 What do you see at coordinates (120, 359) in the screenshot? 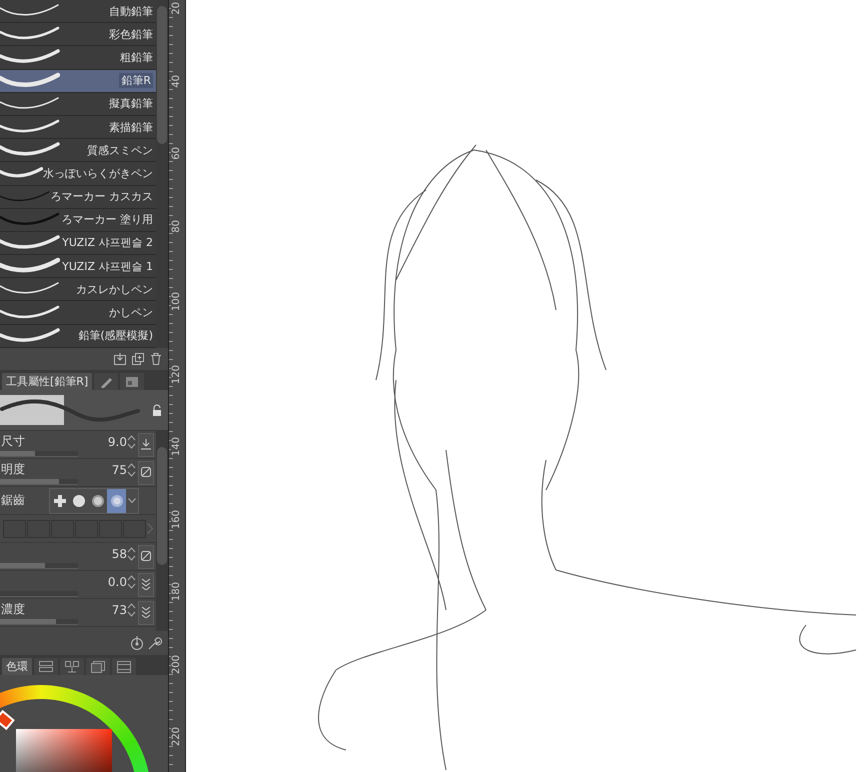
I see `download-icon` at bounding box center [120, 359].